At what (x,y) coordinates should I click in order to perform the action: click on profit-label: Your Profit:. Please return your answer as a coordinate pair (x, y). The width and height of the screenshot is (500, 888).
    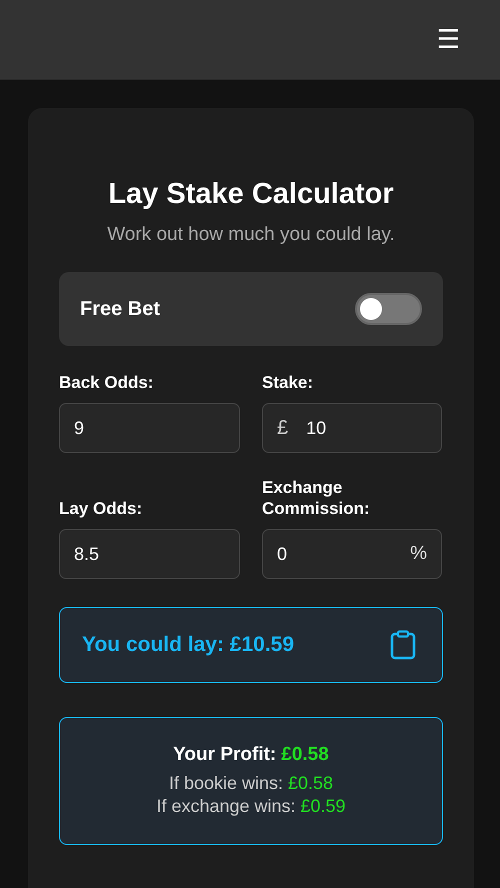
    Looking at the image, I should click on (224, 755).